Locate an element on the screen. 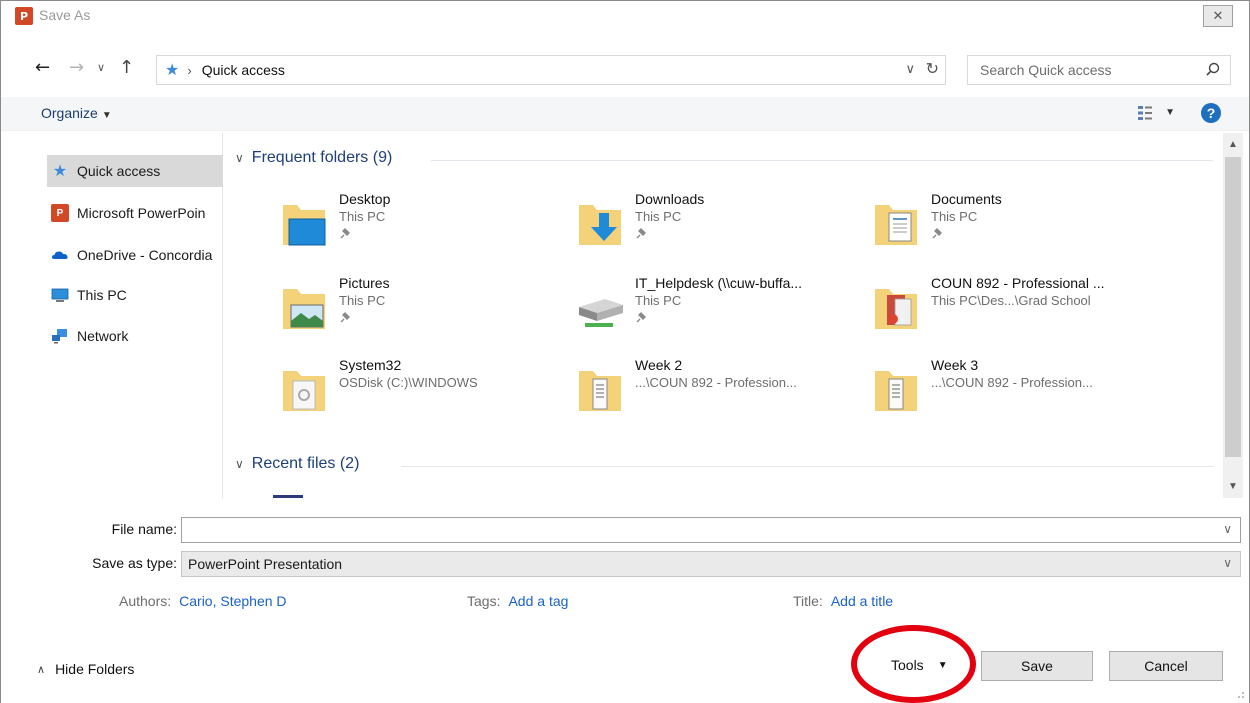  tags-meta: Tags: Add a tag is located at coordinates (517, 601).